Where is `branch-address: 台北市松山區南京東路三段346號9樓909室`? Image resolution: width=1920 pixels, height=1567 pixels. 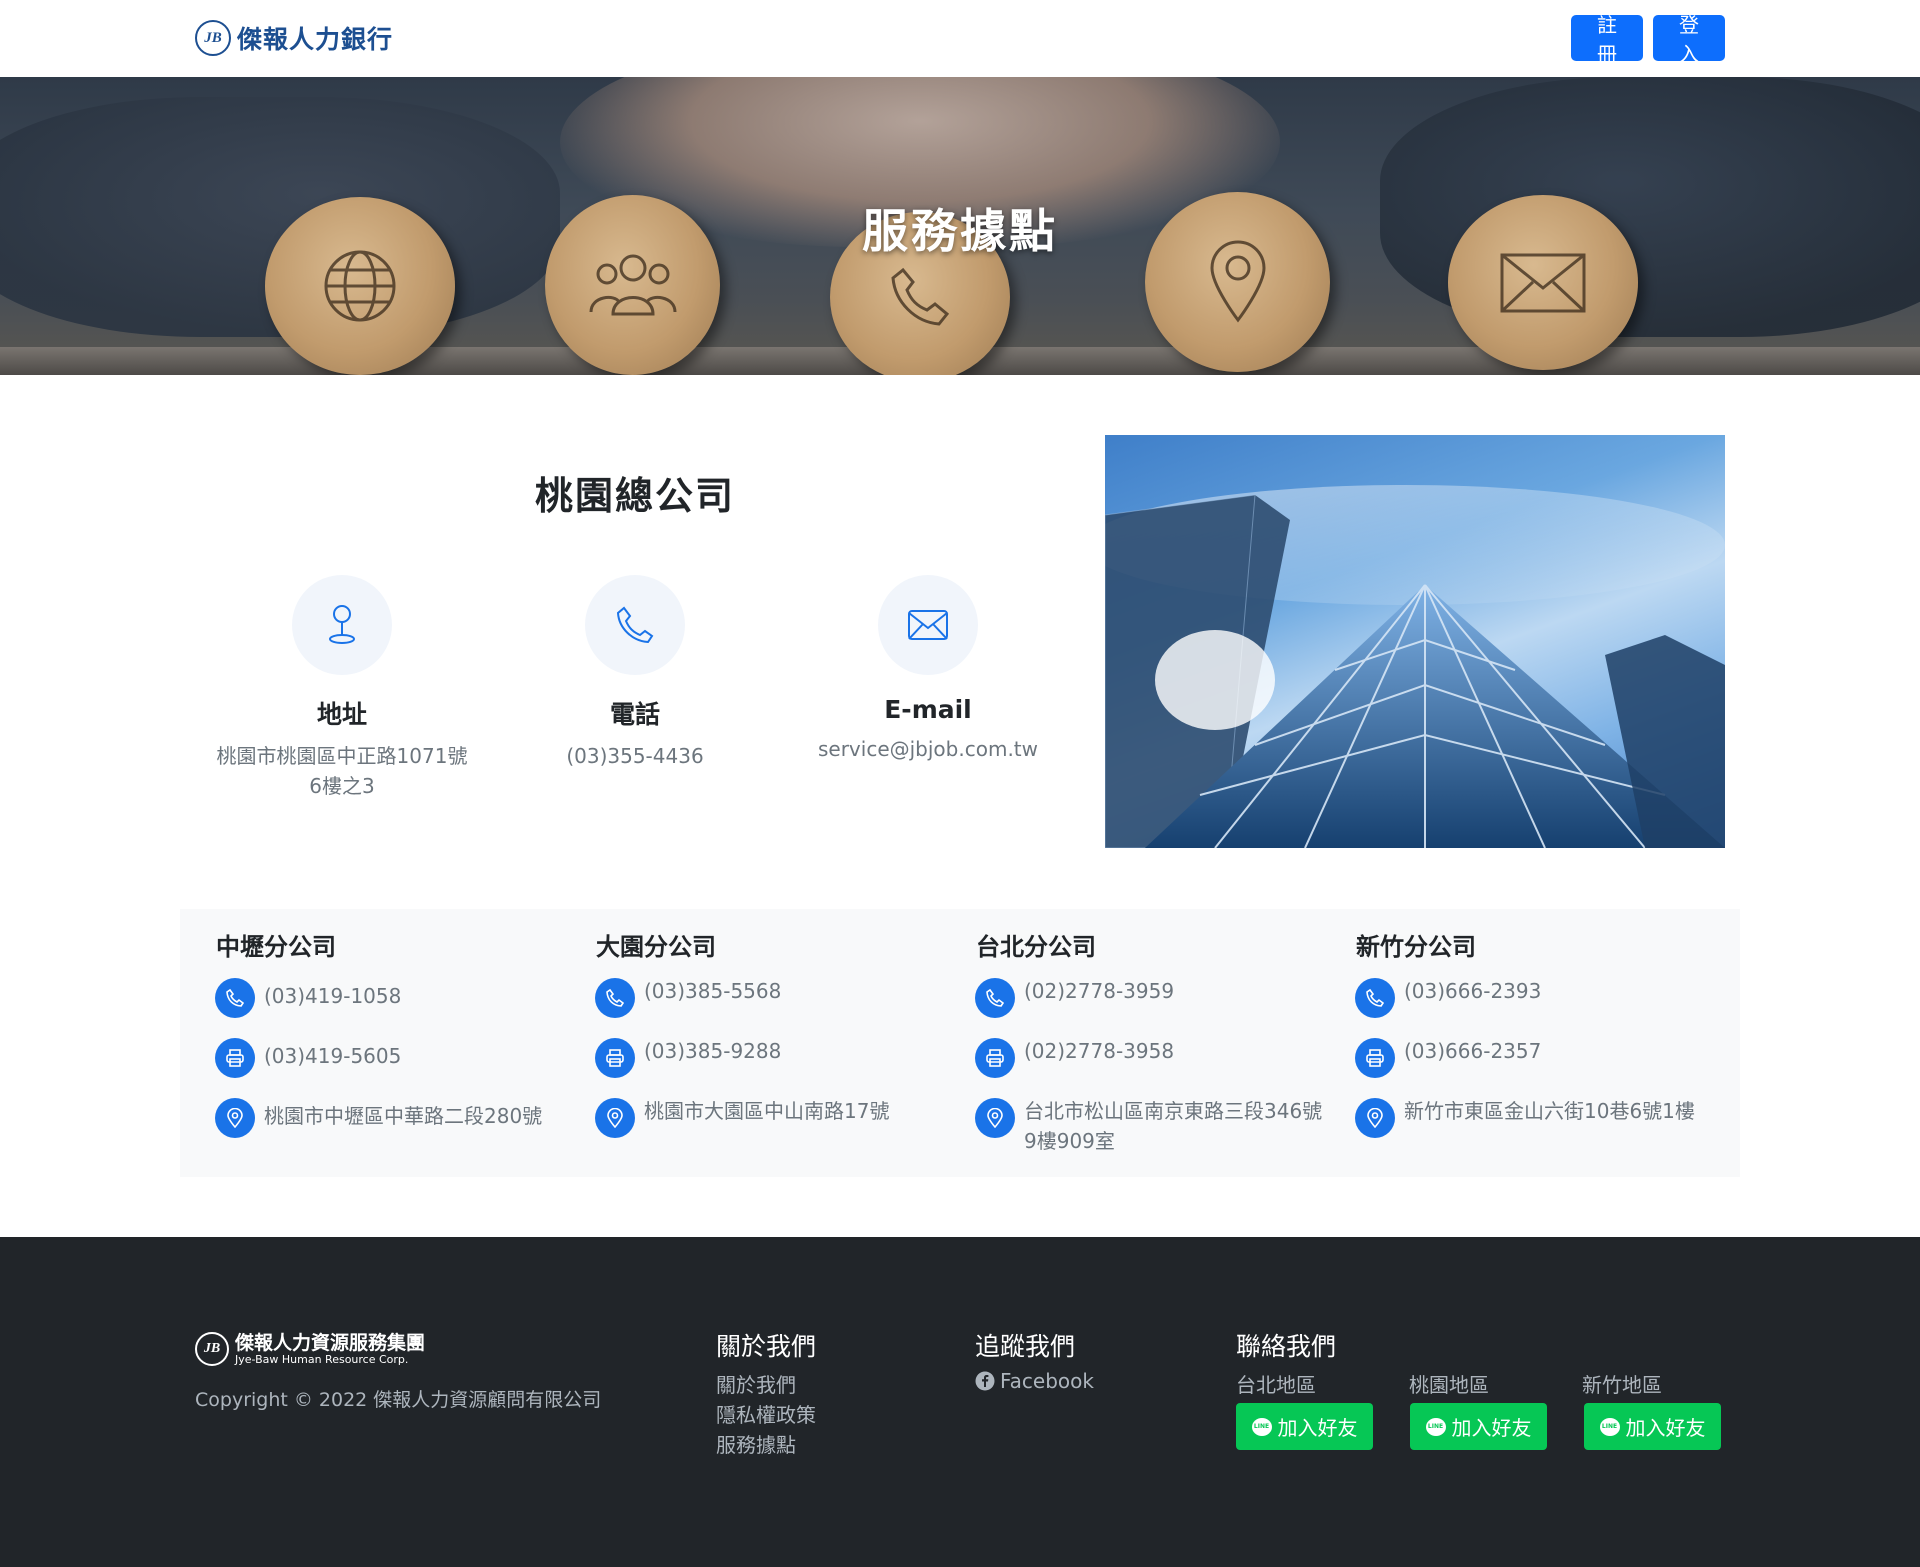 branch-address: 台北市松山區南京東路三段346號9樓909室 is located at coordinates (1173, 1126).